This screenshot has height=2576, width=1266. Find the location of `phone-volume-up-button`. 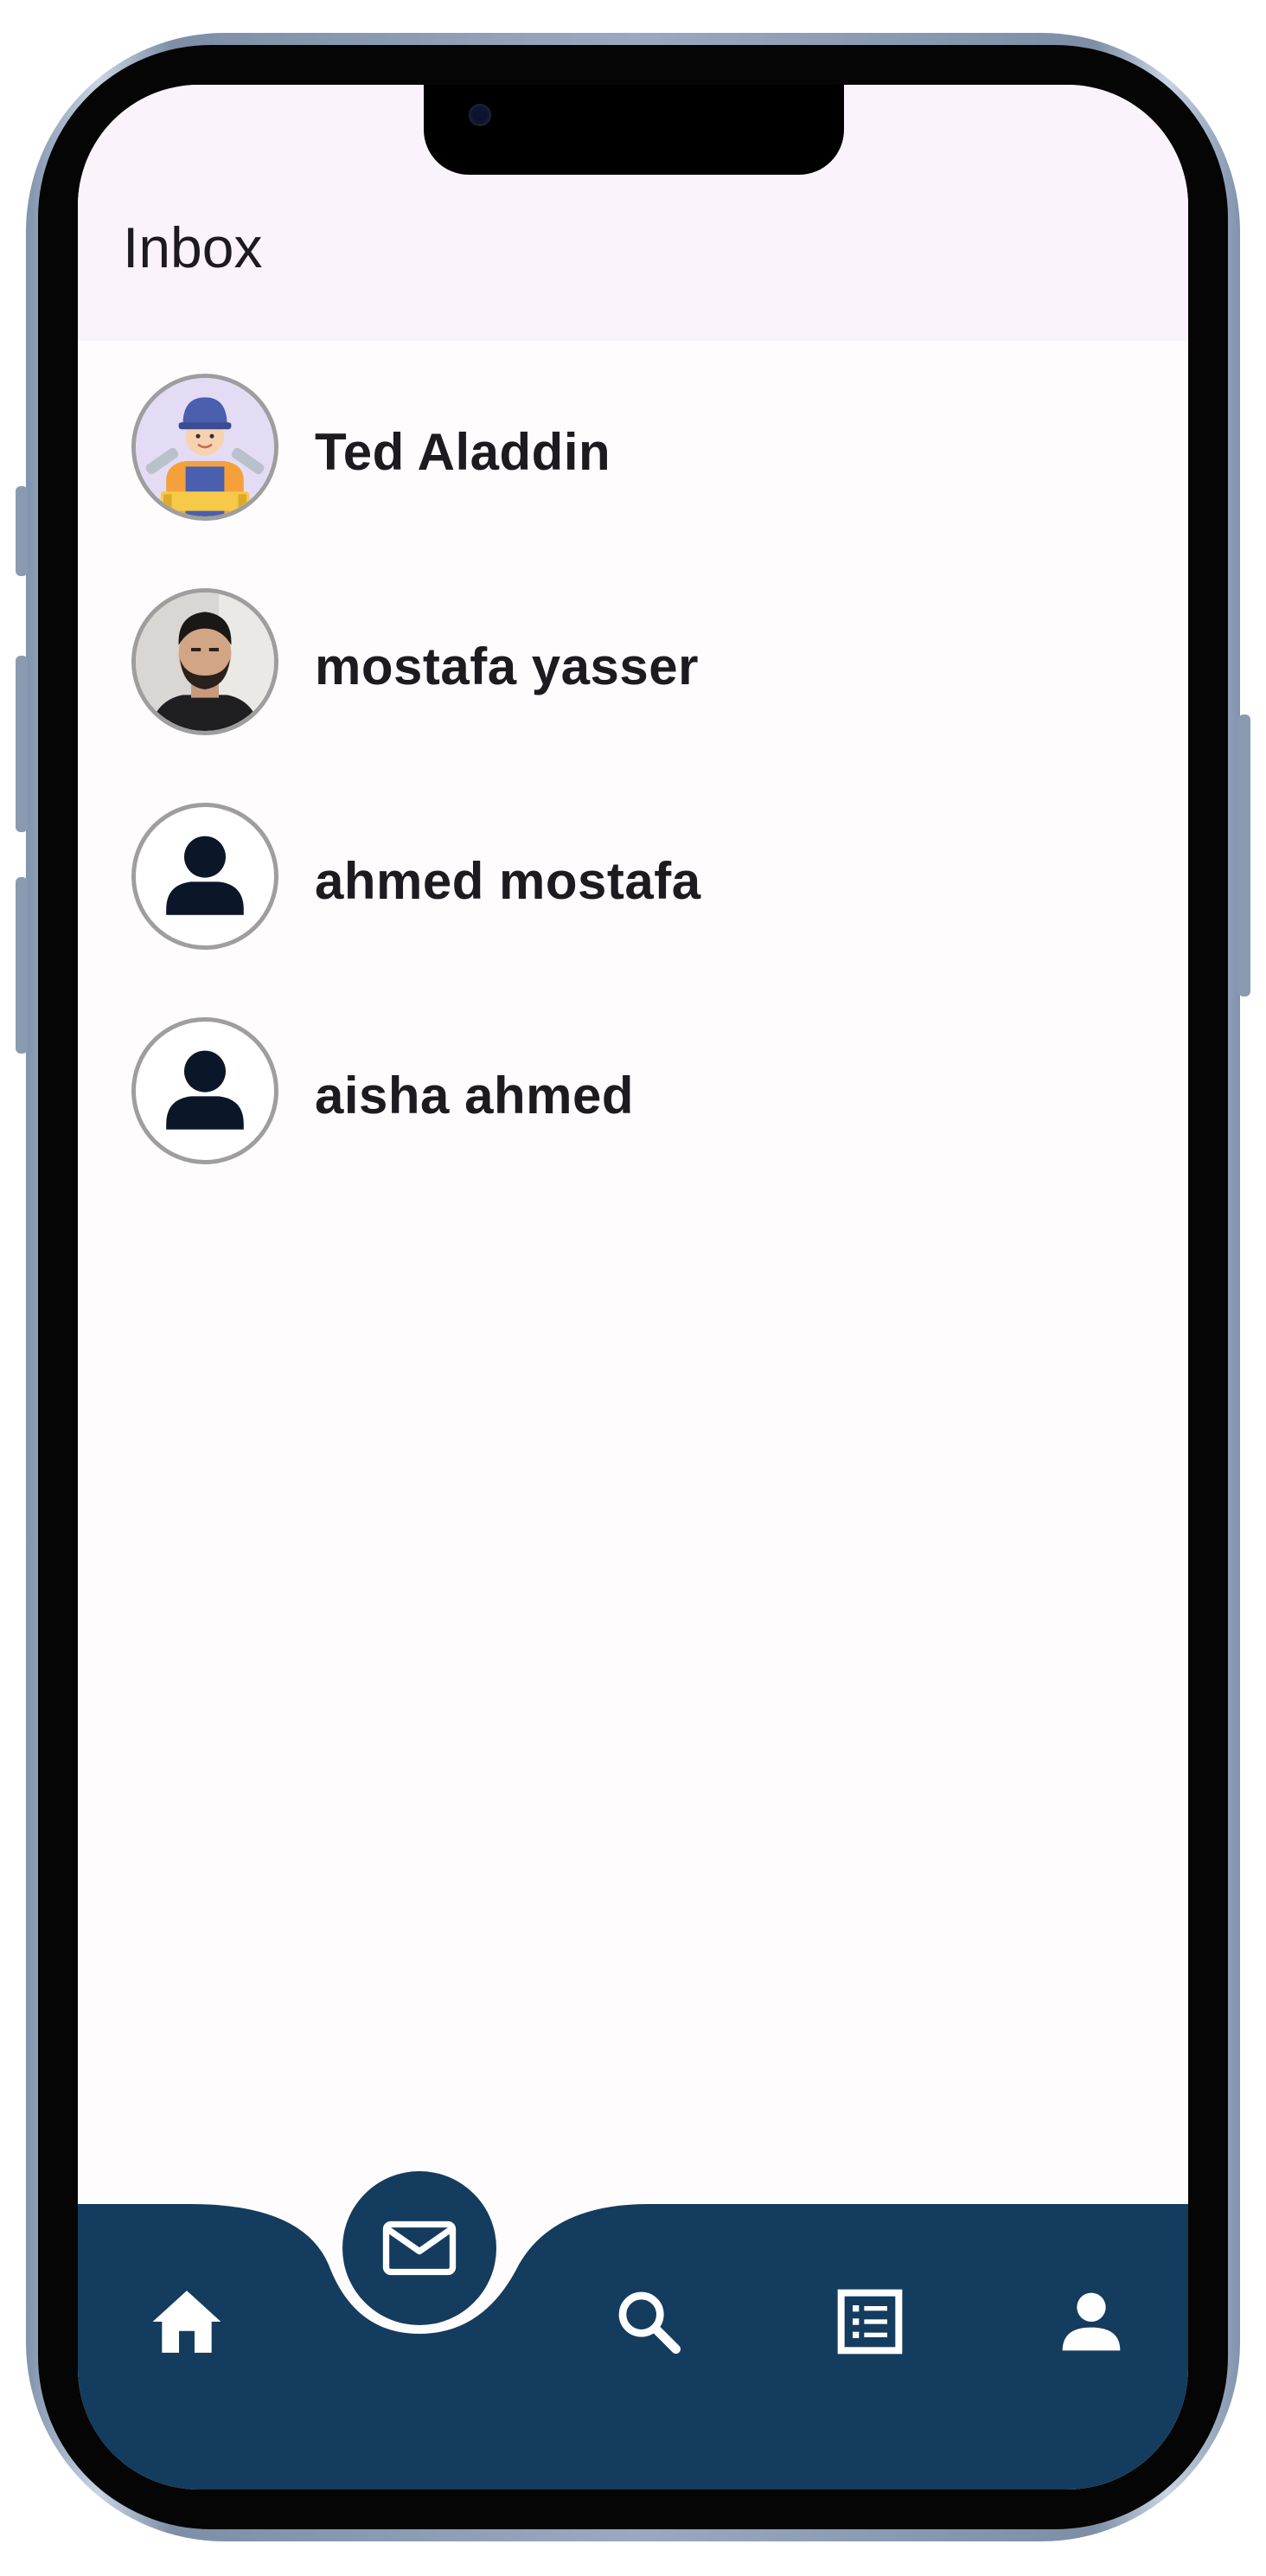

phone-volume-up-button is located at coordinates (22, 744).